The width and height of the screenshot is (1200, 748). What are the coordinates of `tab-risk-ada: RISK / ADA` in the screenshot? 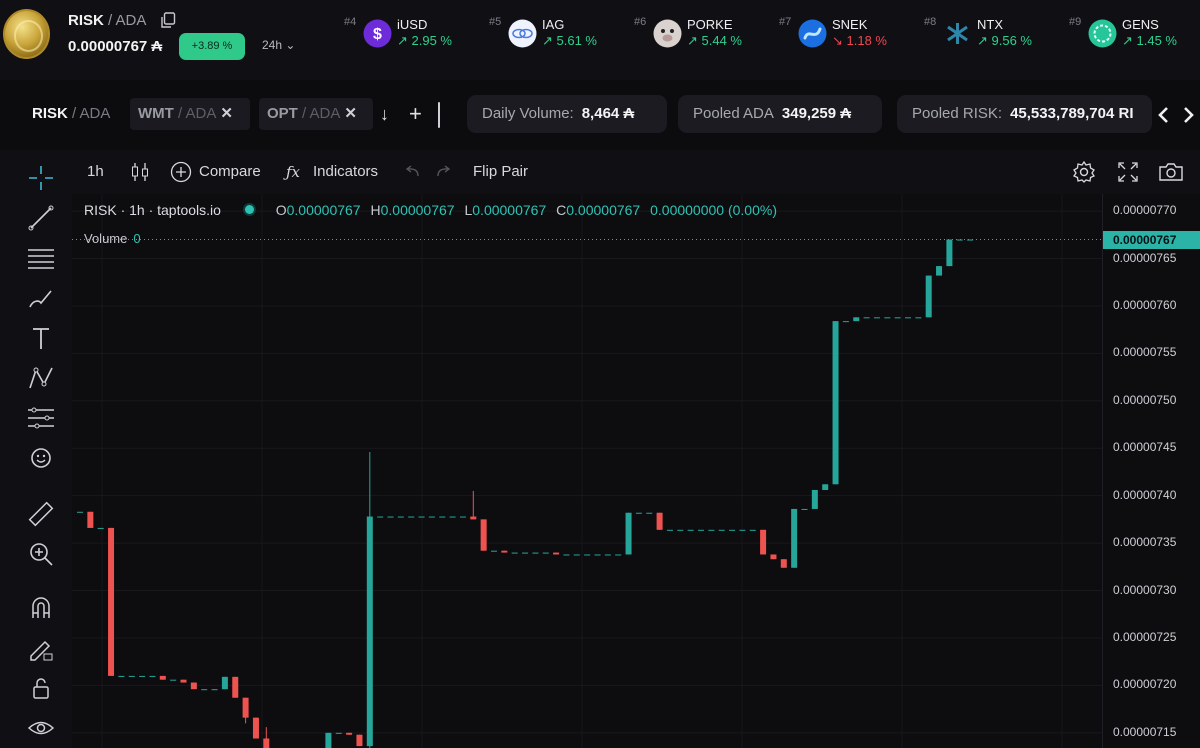 It's located at (71, 114).